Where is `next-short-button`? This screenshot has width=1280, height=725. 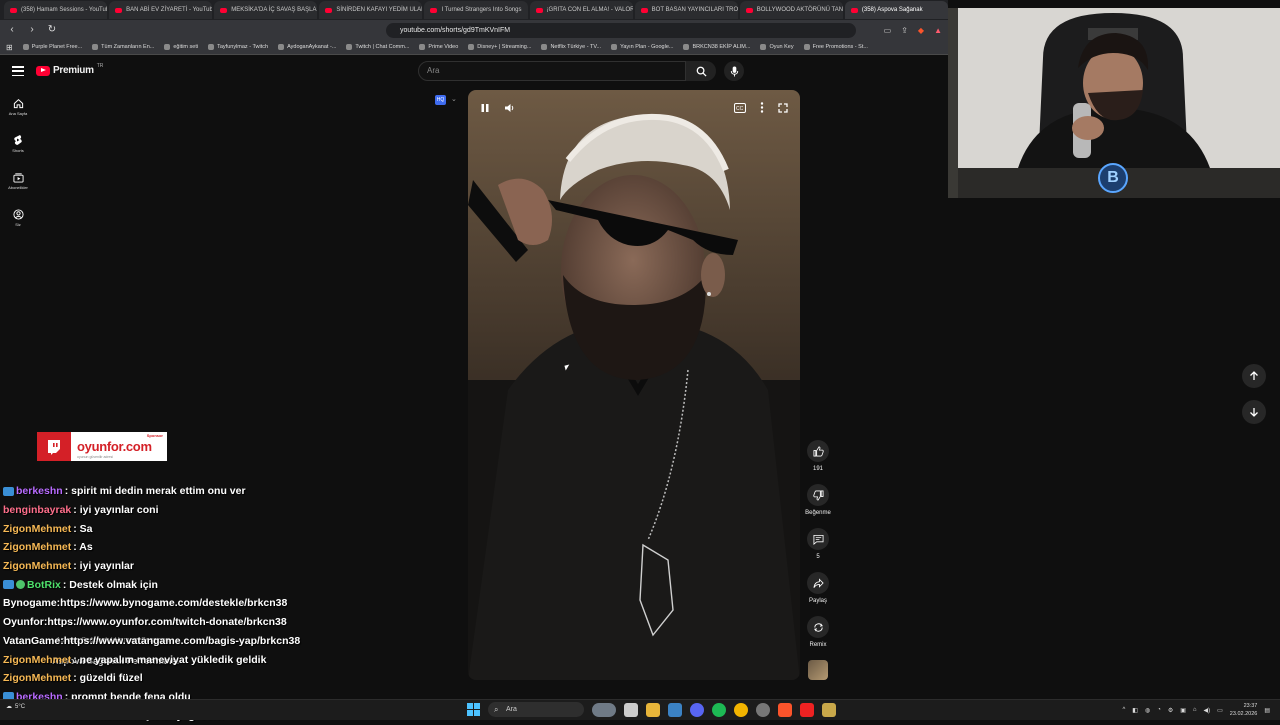
next-short-button is located at coordinates (1254, 412).